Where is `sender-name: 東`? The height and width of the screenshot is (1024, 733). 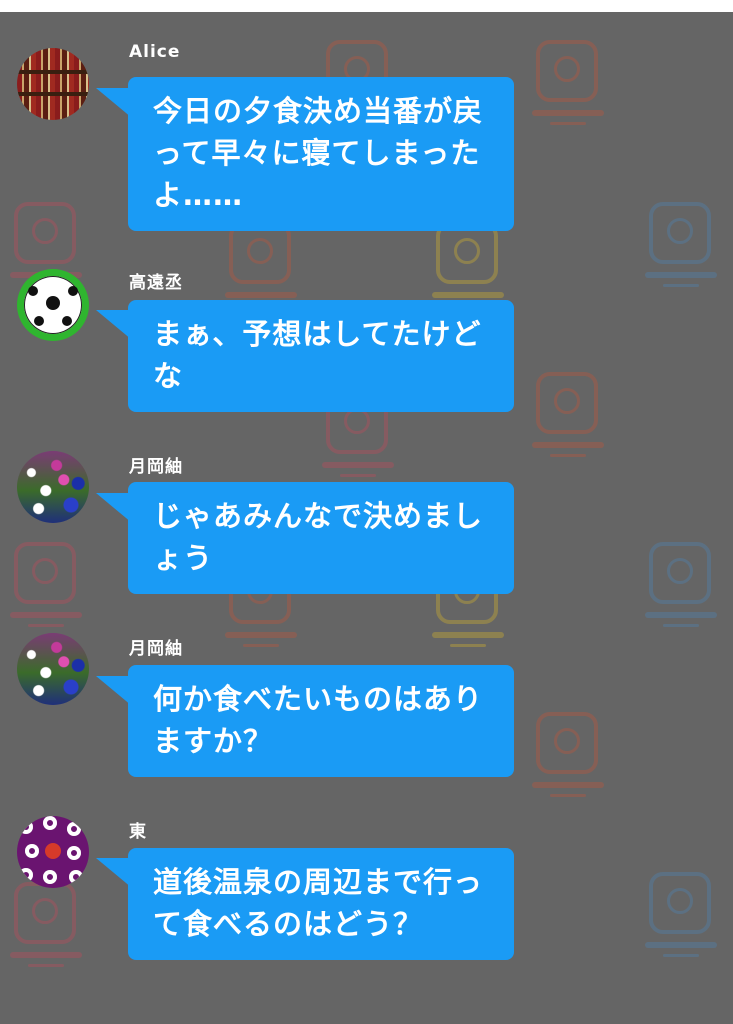 sender-name: 東 is located at coordinates (138, 832).